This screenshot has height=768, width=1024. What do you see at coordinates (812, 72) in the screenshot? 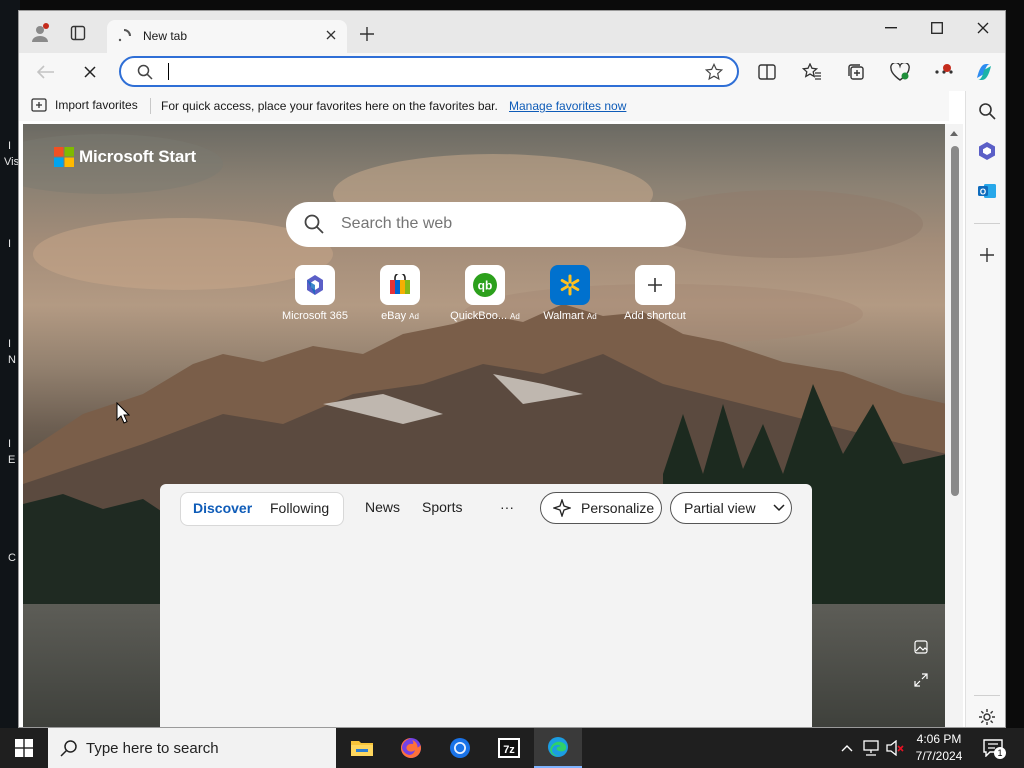
I see `favorites-icon` at bounding box center [812, 72].